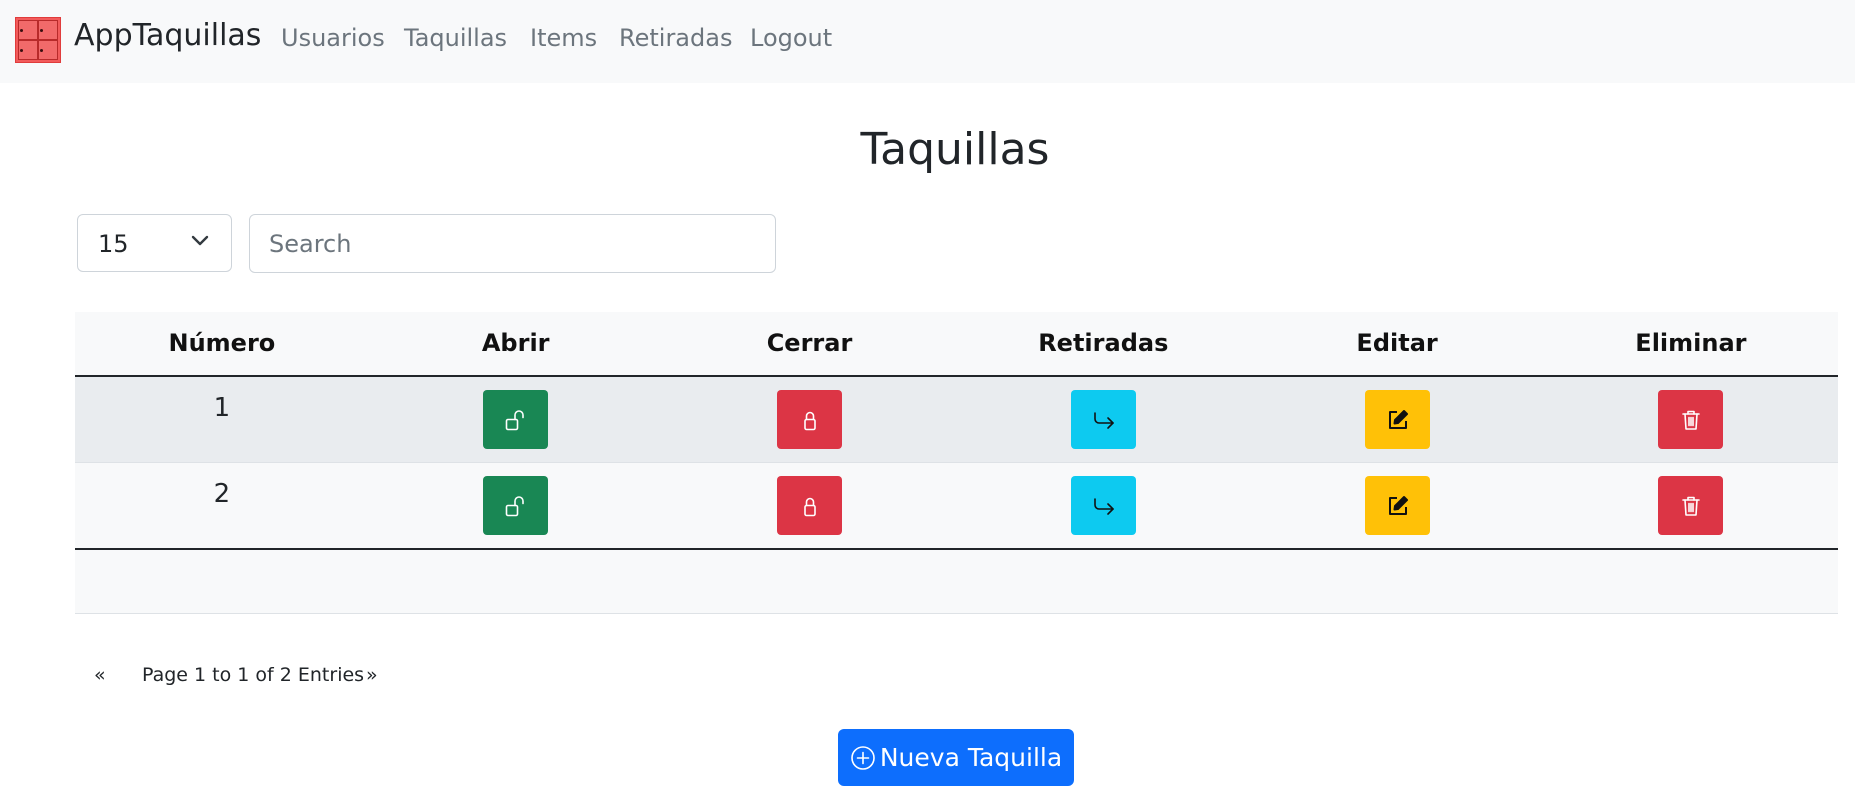  I want to click on pagination-next: », so click(372, 675).